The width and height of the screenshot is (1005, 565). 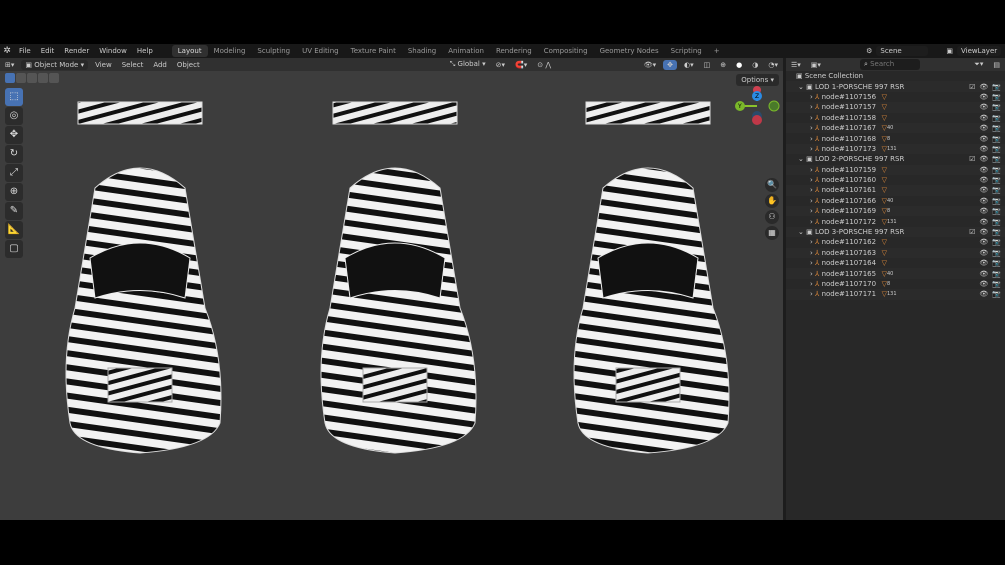 I want to click on display-mode-icon: ▣▾, so click(x=816, y=65).